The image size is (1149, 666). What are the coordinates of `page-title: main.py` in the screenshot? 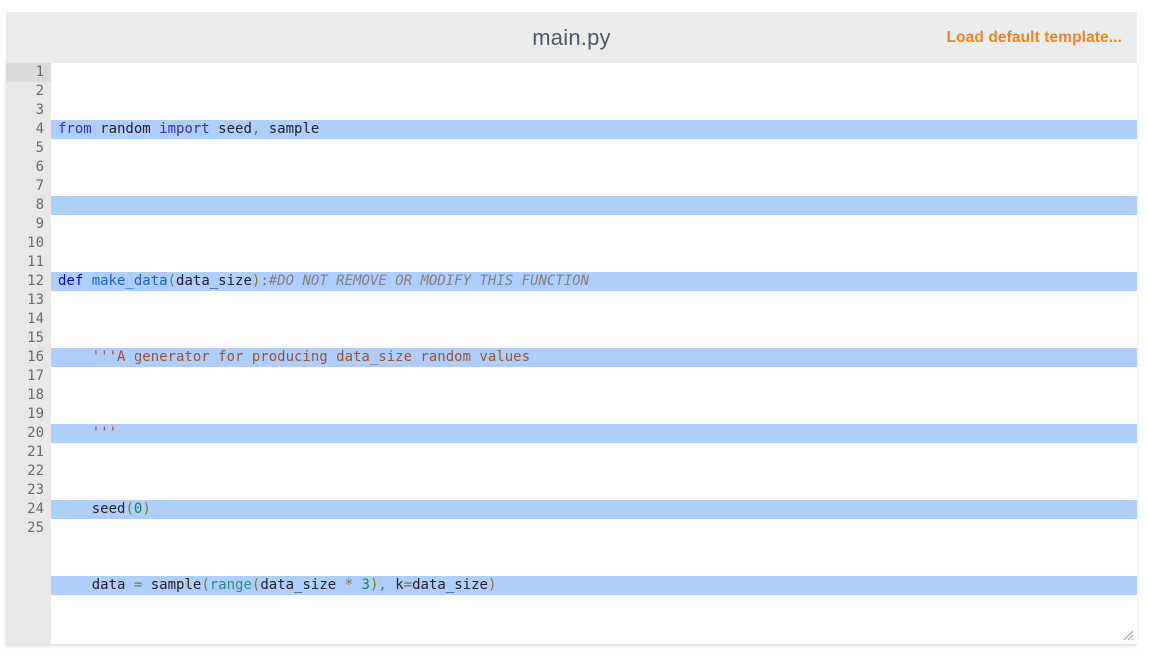 It's located at (571, 37).